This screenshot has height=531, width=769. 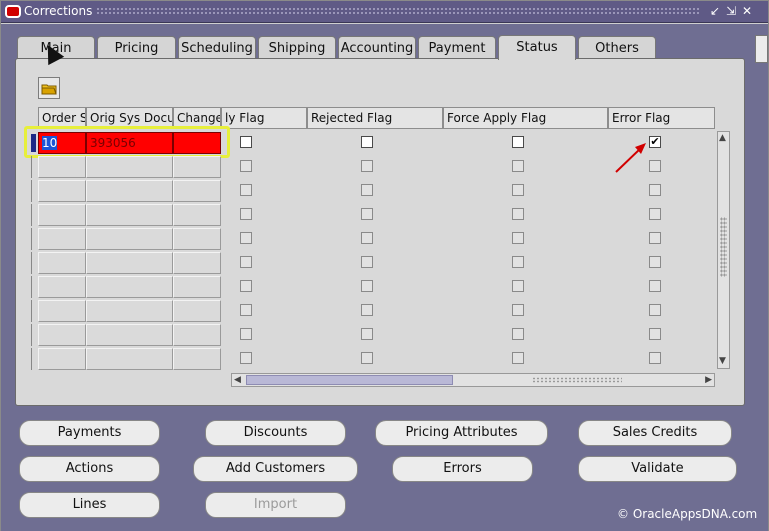 I want to click on horizontal-scroll-thumb, so click(x=349, y=380).